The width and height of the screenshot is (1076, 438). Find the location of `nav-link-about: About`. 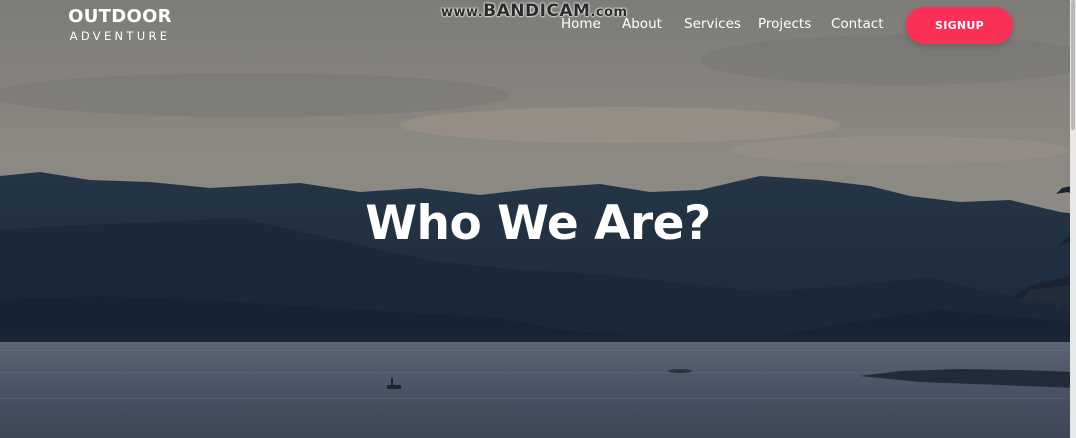

nav-link-about: About is located at coordinates (642, 24).